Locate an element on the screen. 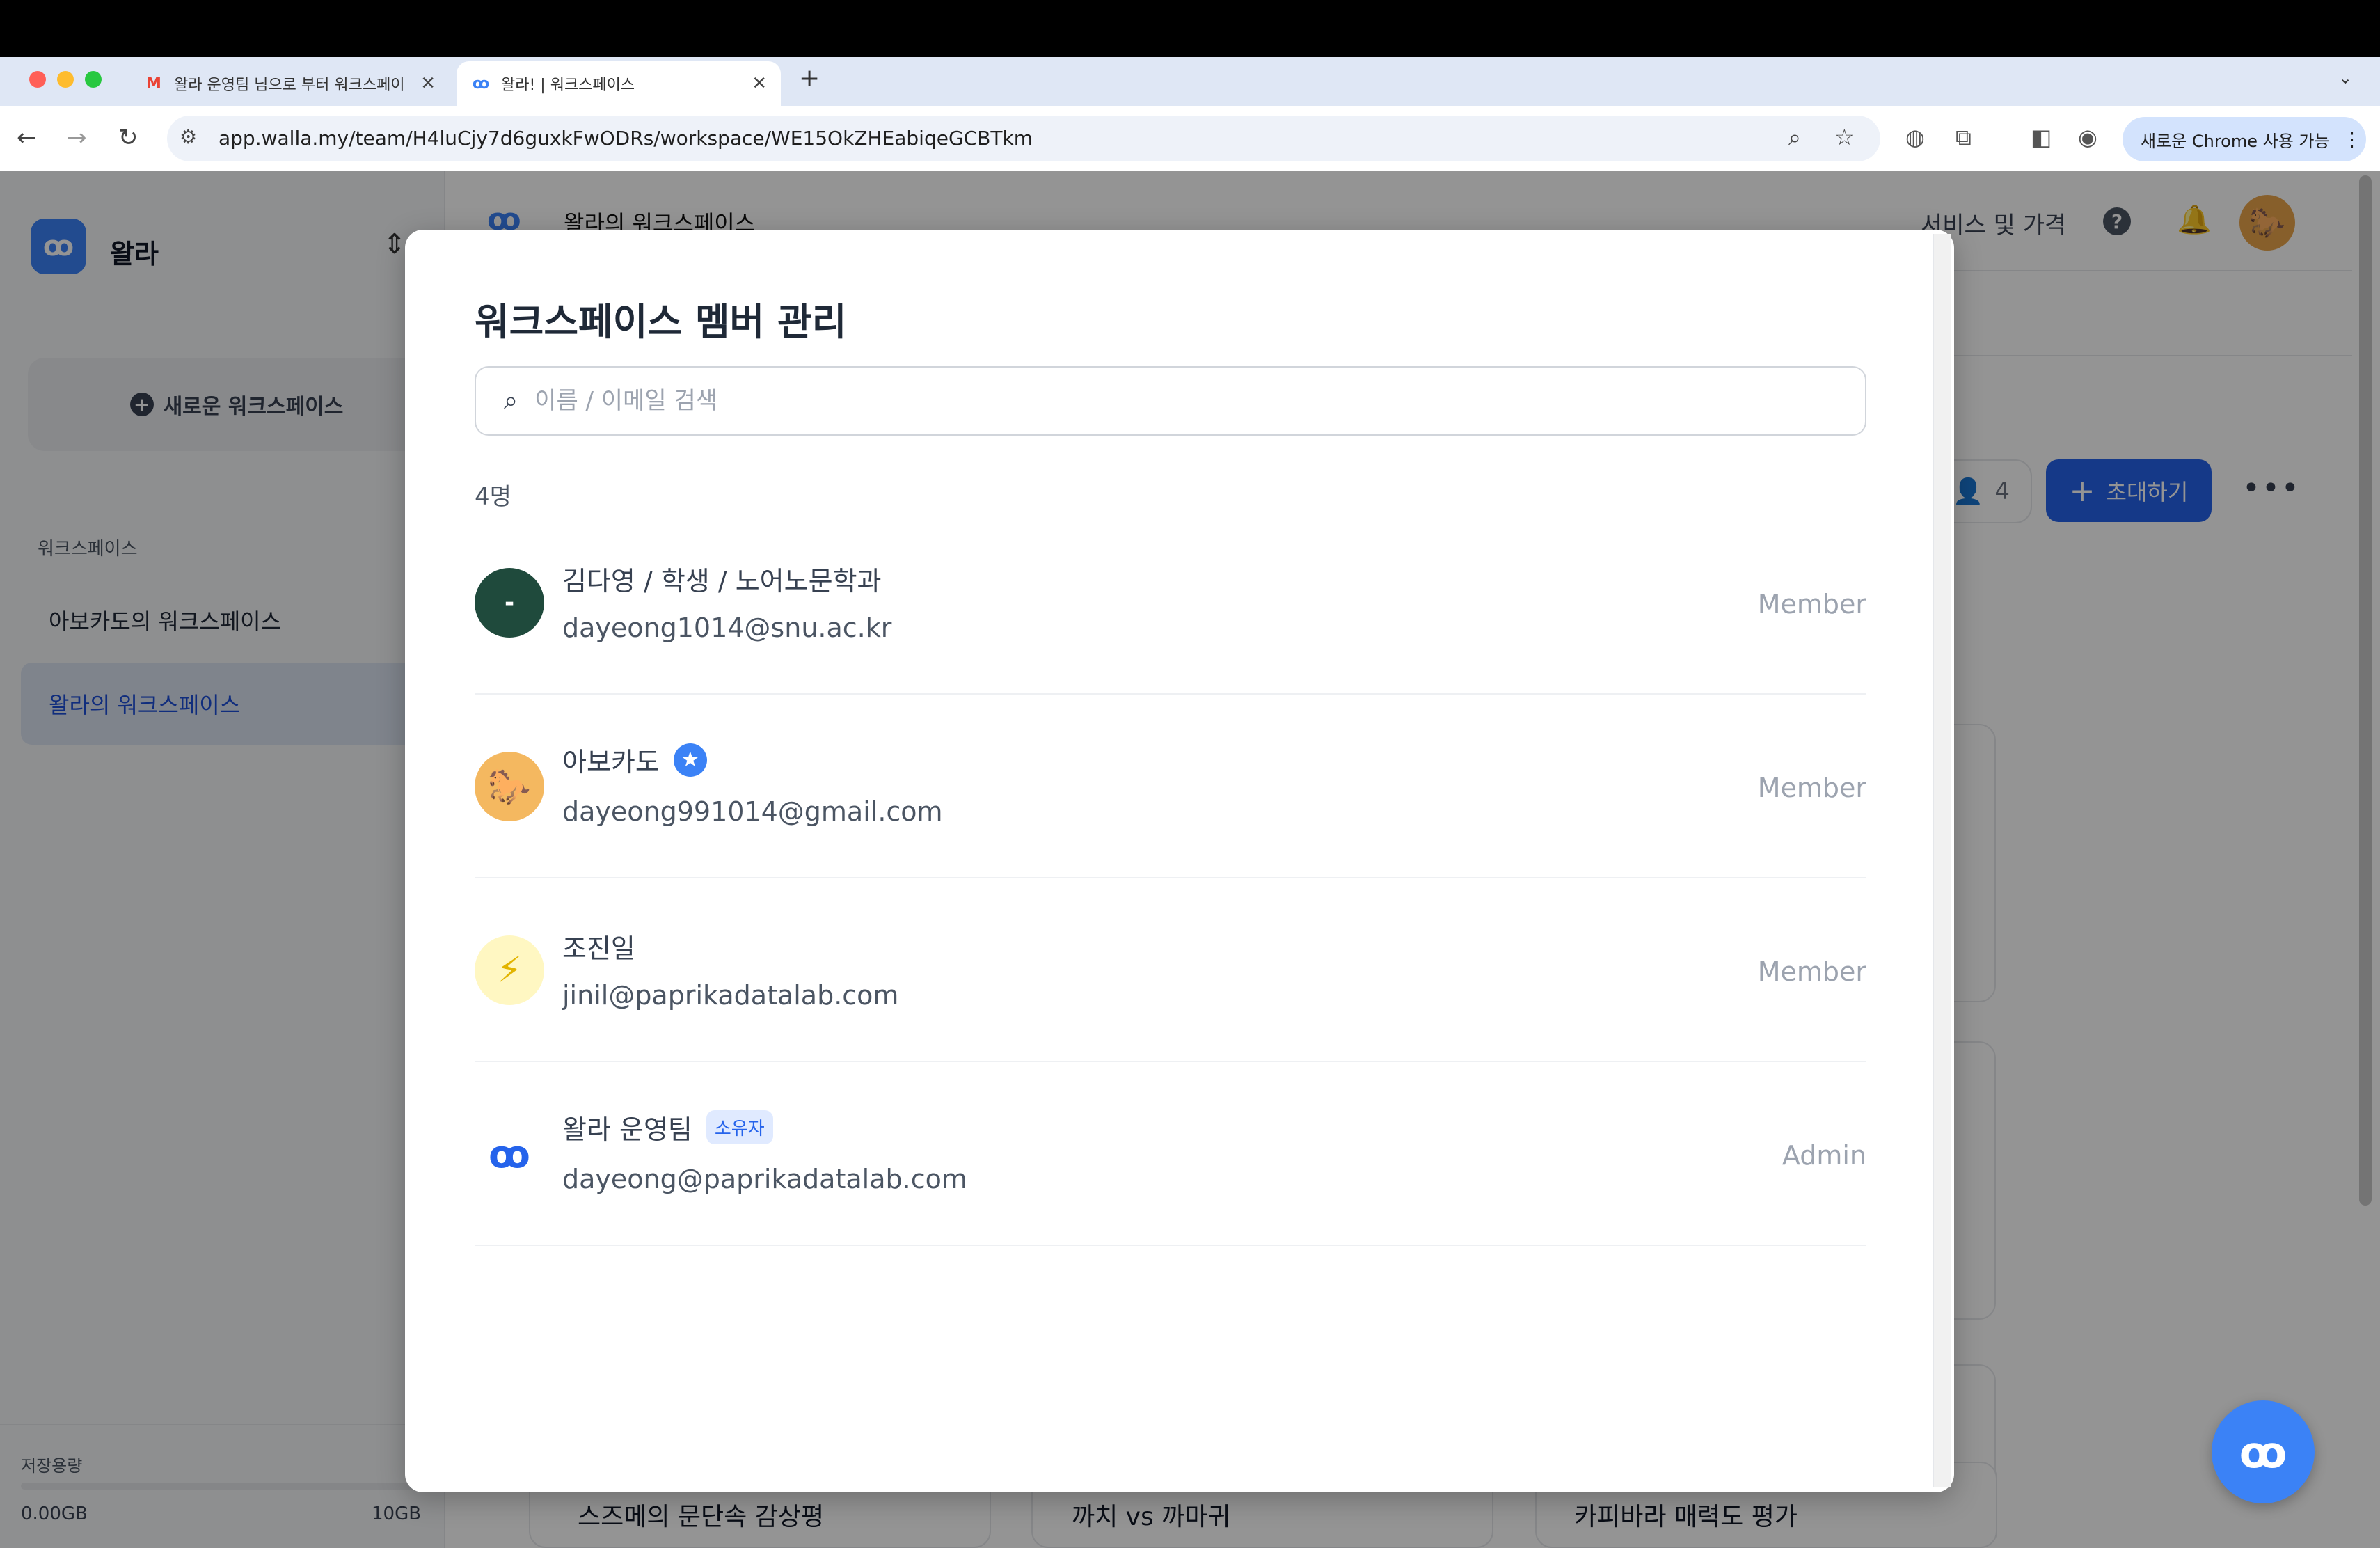 Image resolution: width=2380 pixels, height=1548 pixels. chrome-update-label: 새로운 Chrome 사용 가능 is located at coordinates (2235, 141).